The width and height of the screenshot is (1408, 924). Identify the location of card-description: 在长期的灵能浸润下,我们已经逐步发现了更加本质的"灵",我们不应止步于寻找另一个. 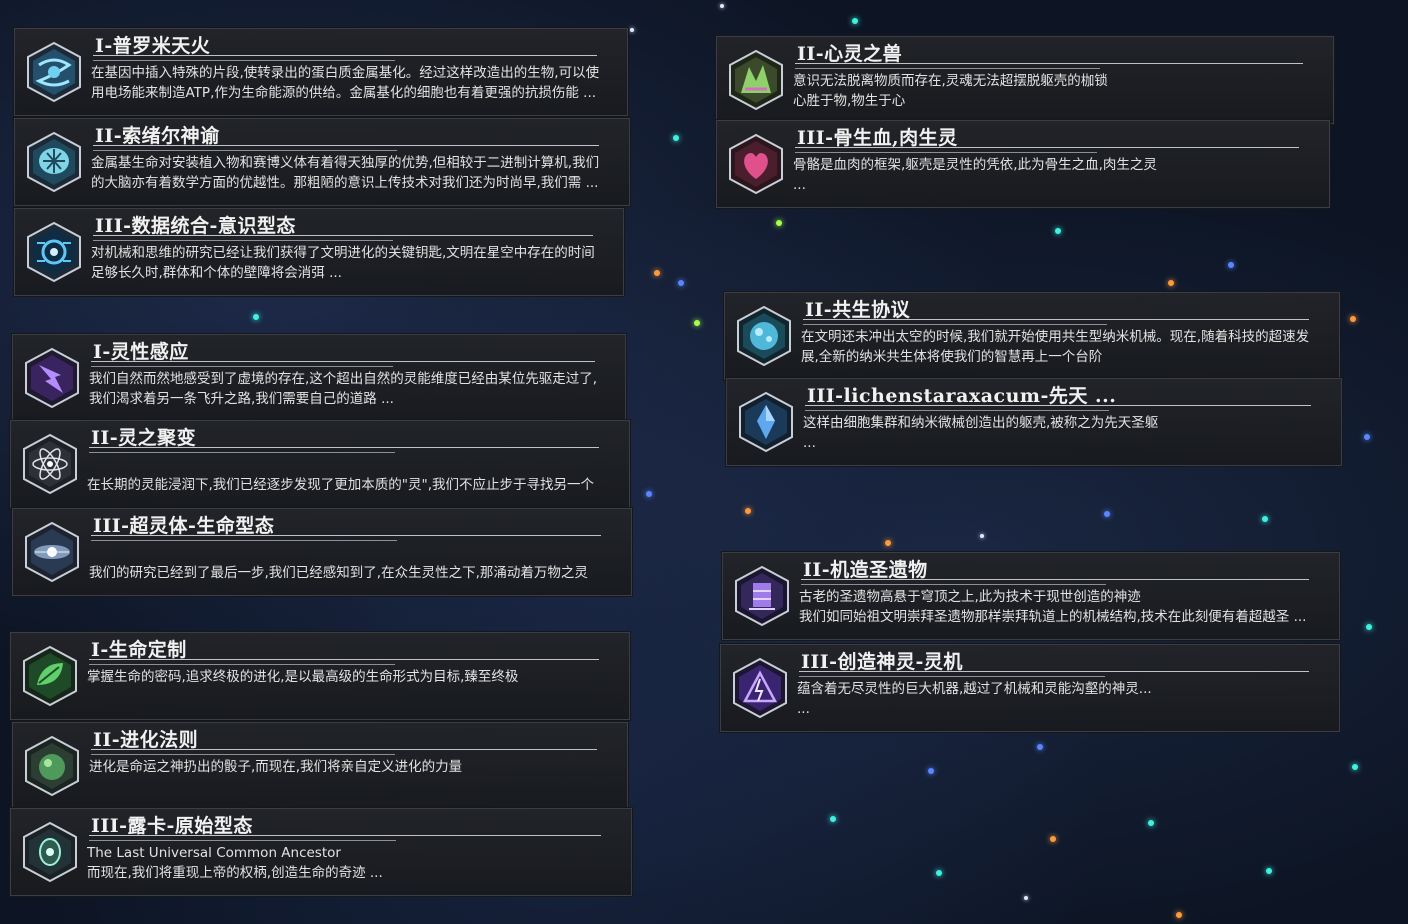
(341, 485).